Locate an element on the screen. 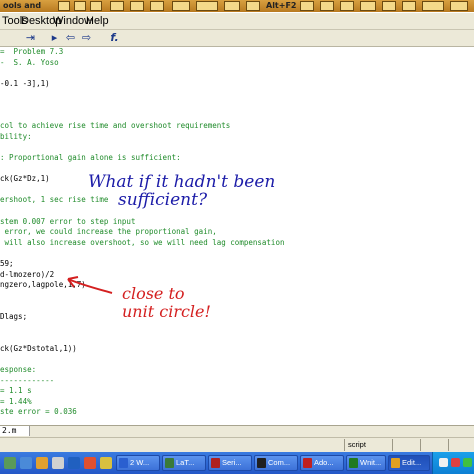  menu-help: Help is located at coordinates (97, 21).